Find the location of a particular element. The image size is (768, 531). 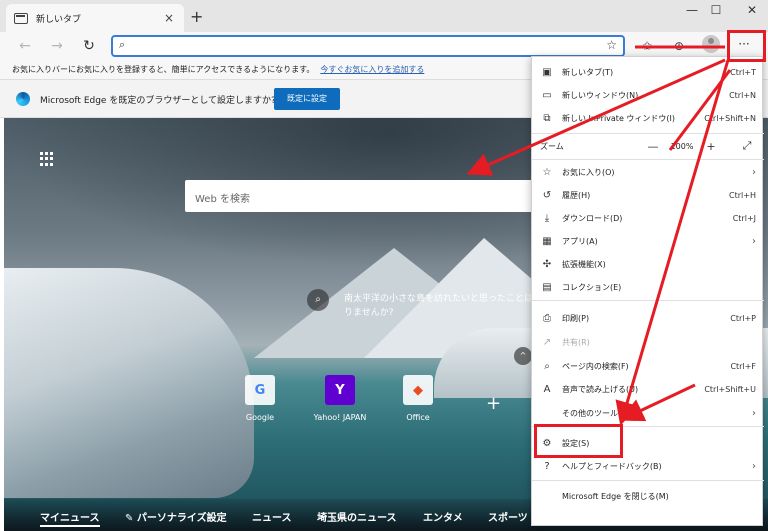

menu-item-label: 音声で読み上げる(U) is located at coordinates (600, 389).